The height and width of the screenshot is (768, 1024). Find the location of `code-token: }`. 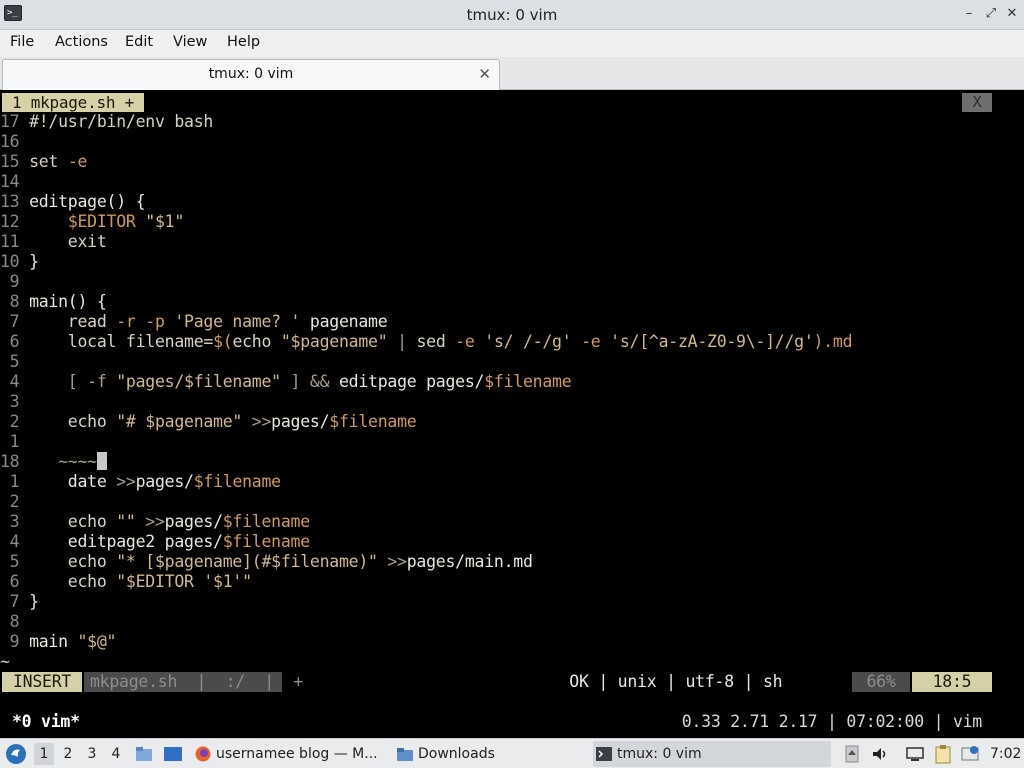

code-token: } is located at coordinates (34, 601).